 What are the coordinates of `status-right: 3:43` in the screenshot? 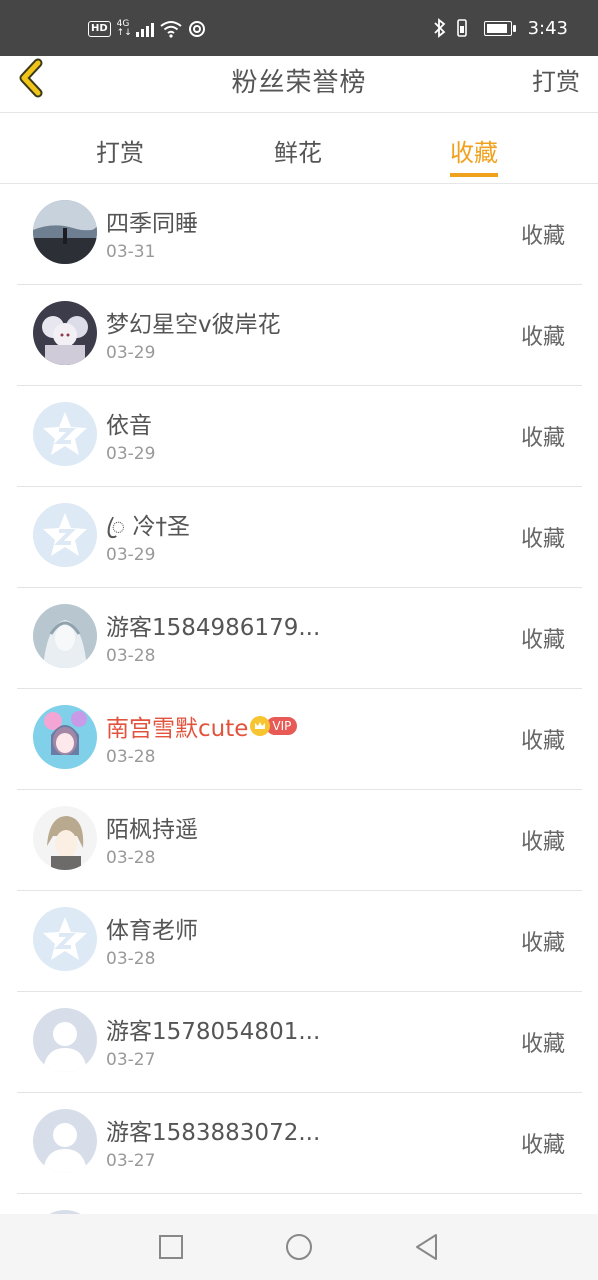 It's located at (500, 28).